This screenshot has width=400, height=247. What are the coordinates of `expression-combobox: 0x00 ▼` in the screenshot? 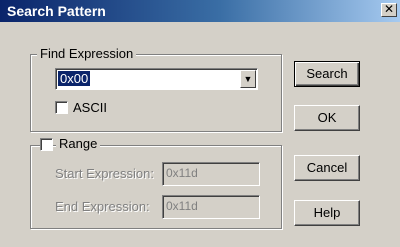 It's located at (156, 79).